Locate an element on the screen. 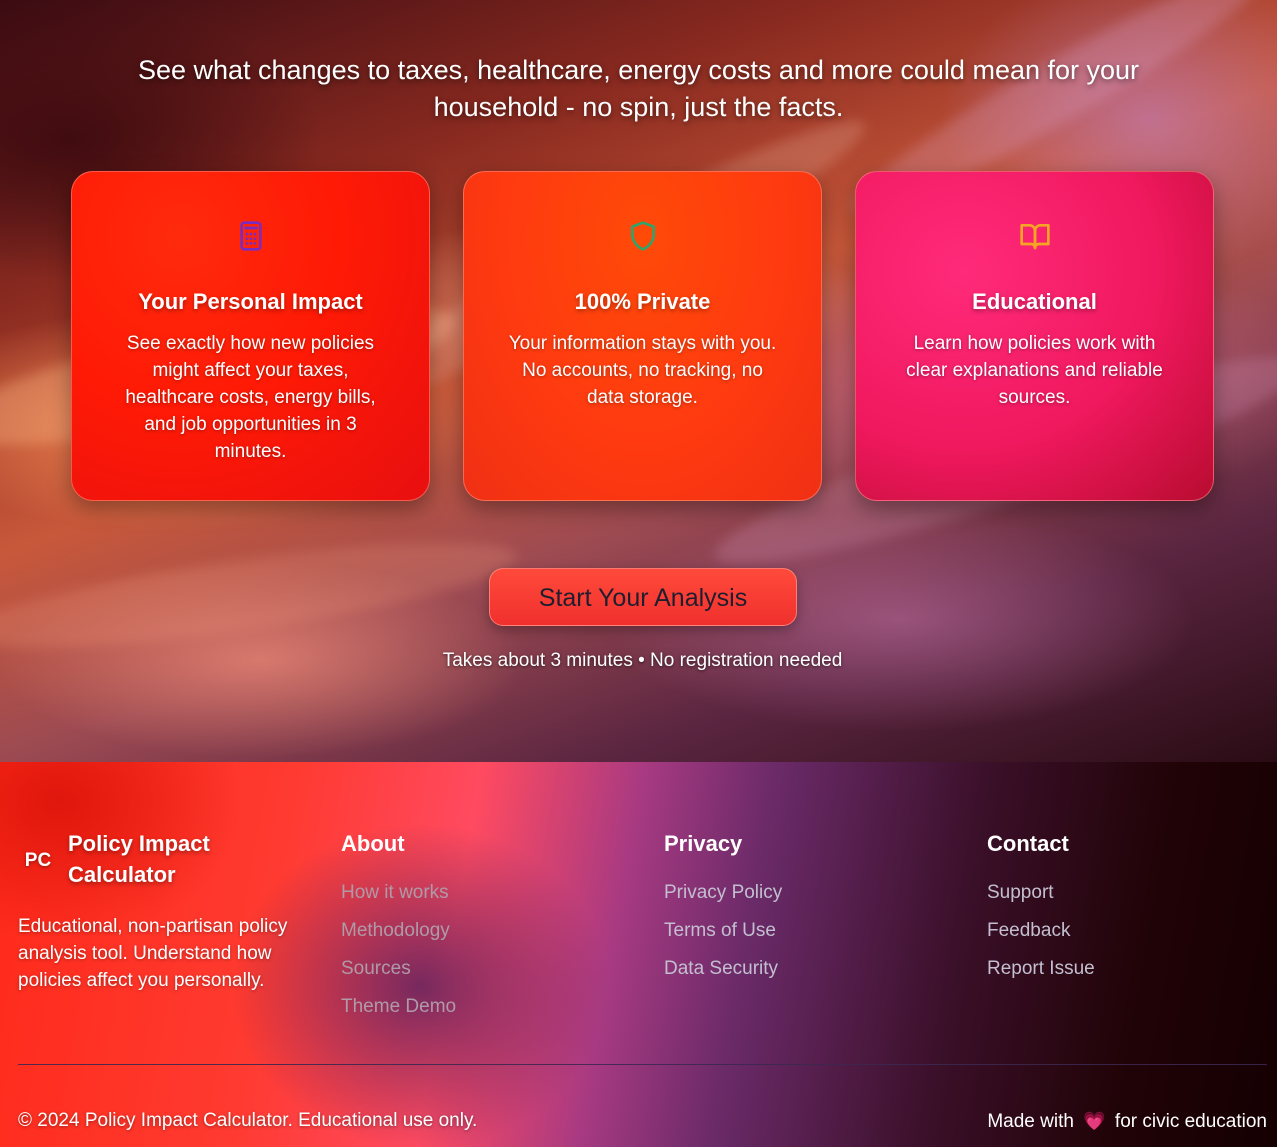 Image resolution: width=1277 pixels, height=1147 pixels. footer-link-support: Support is located at coordinates (1041, 893).